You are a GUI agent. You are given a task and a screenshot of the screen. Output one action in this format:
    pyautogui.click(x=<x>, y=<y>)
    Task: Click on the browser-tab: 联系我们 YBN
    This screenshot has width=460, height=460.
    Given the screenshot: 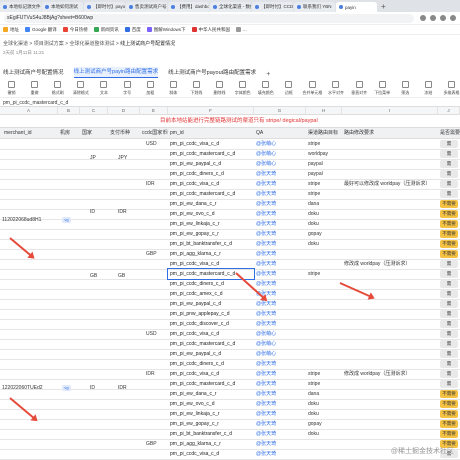 What is the action you would take?
    pyautogui.click(x=314, y=7)
    